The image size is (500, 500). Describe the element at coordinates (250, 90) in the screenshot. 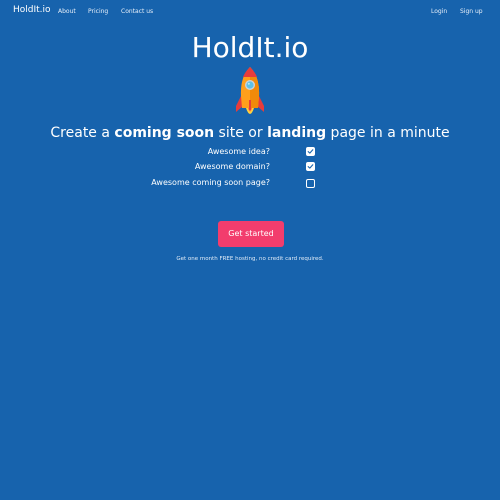

I see `rocket-icon` at that location.